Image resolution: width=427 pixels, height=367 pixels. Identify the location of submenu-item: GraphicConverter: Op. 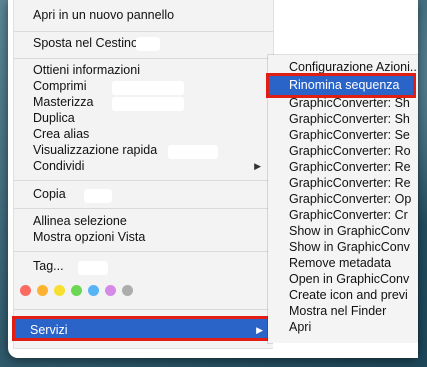
(343, 199).